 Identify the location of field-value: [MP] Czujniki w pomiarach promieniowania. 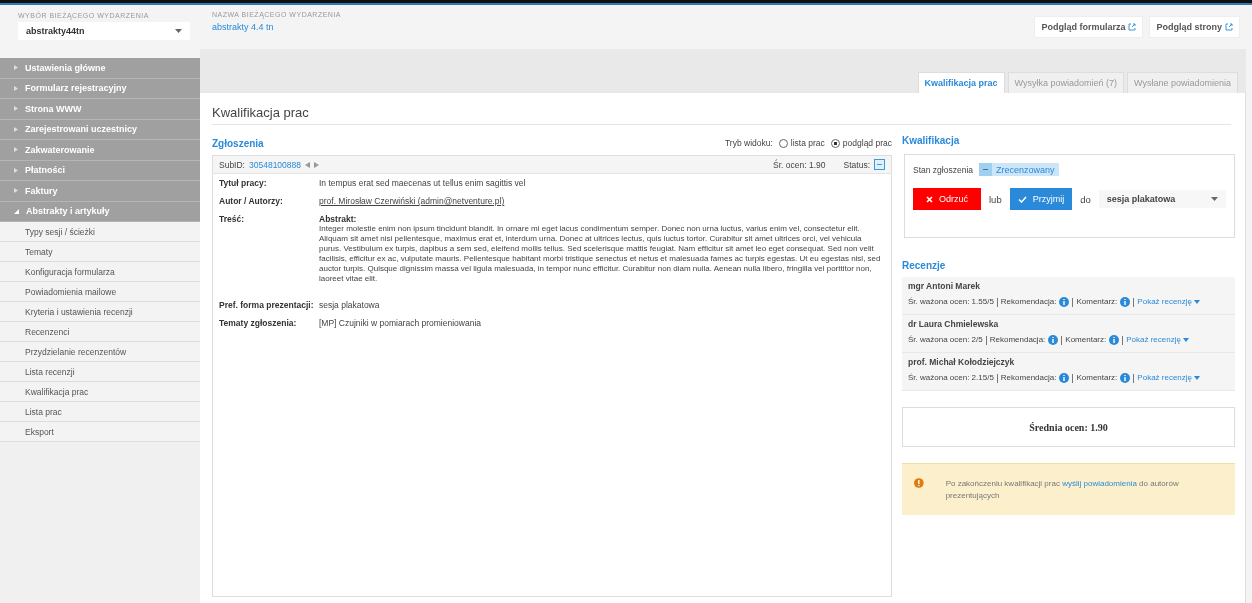
(400, 323).